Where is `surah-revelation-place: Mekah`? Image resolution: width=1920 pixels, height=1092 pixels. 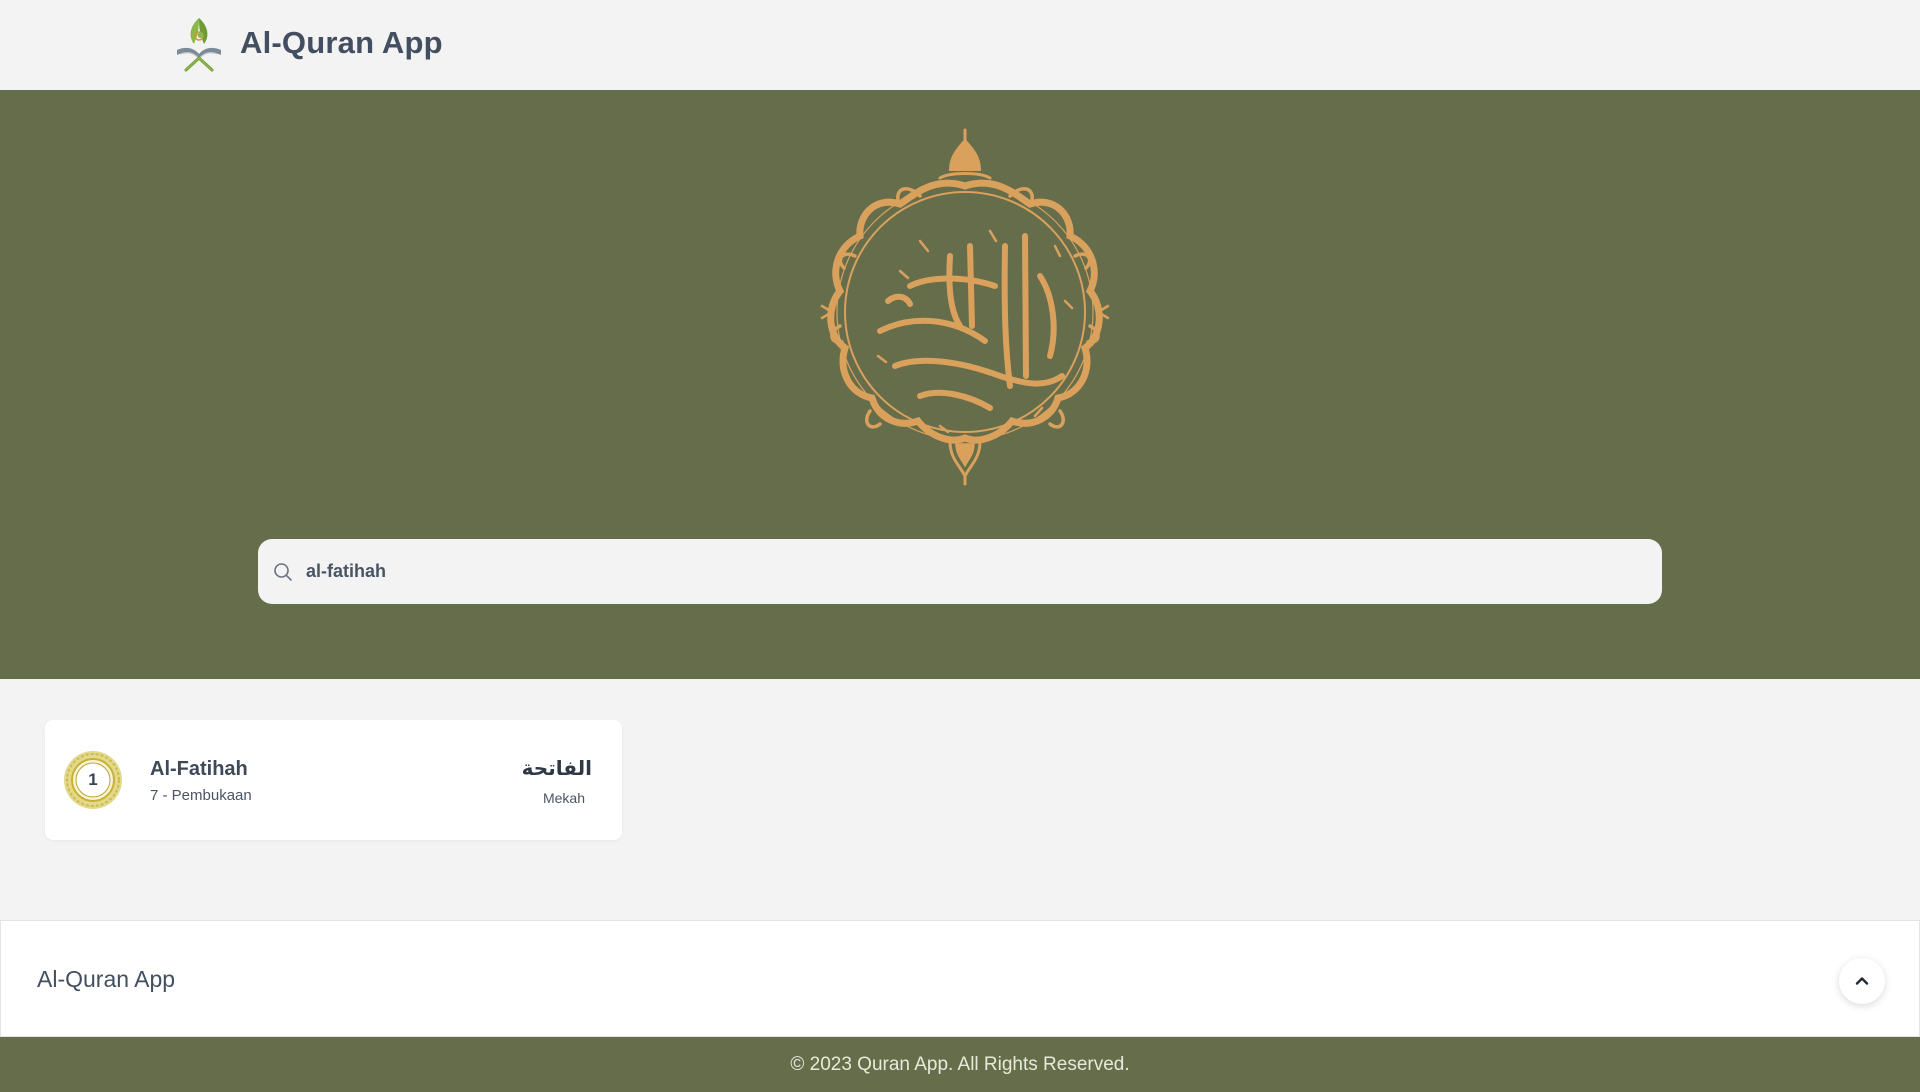 surah-revelation-place: Mekah is located at coordinates (563, 798).